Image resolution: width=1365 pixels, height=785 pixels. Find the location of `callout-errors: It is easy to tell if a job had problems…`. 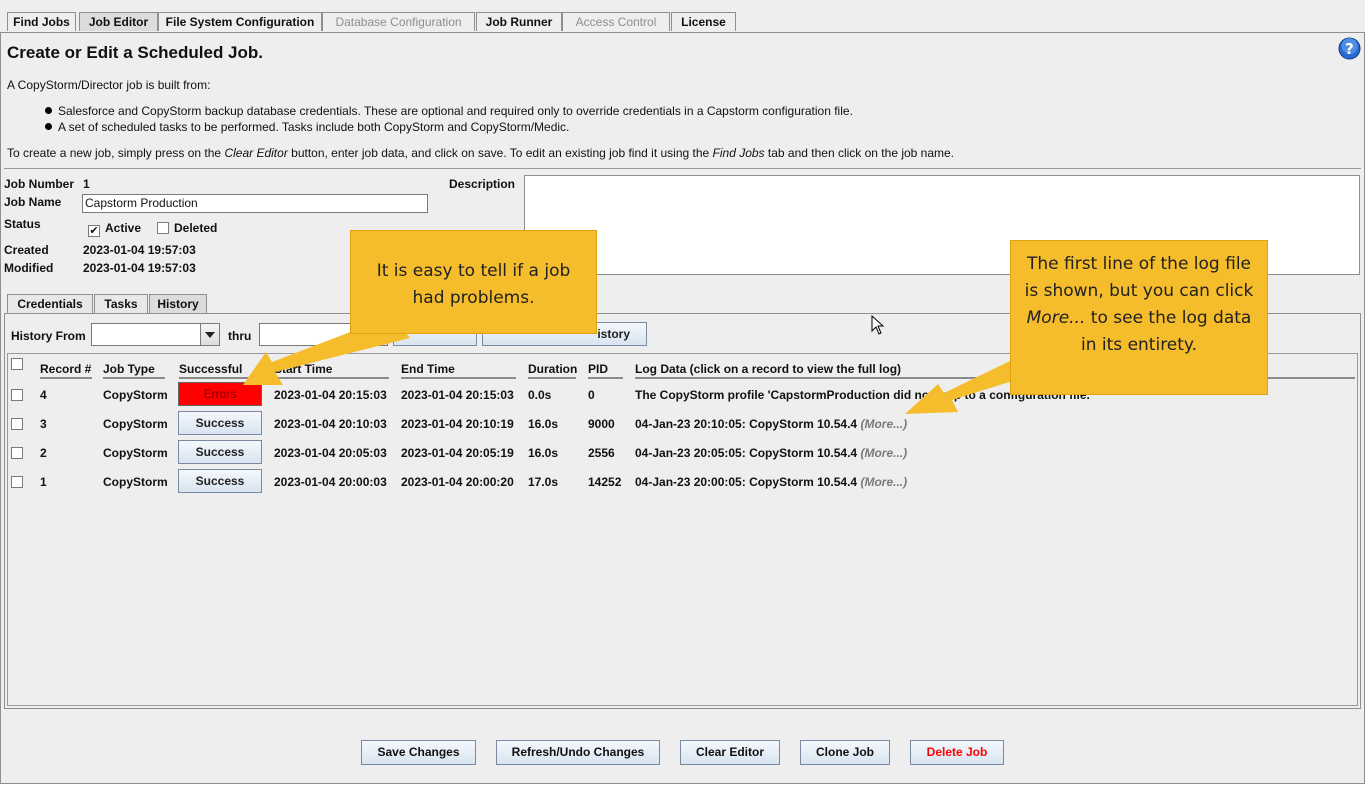

callout-errors: It is easy to tell if a job had problems… is located at coordinates (473, 282).